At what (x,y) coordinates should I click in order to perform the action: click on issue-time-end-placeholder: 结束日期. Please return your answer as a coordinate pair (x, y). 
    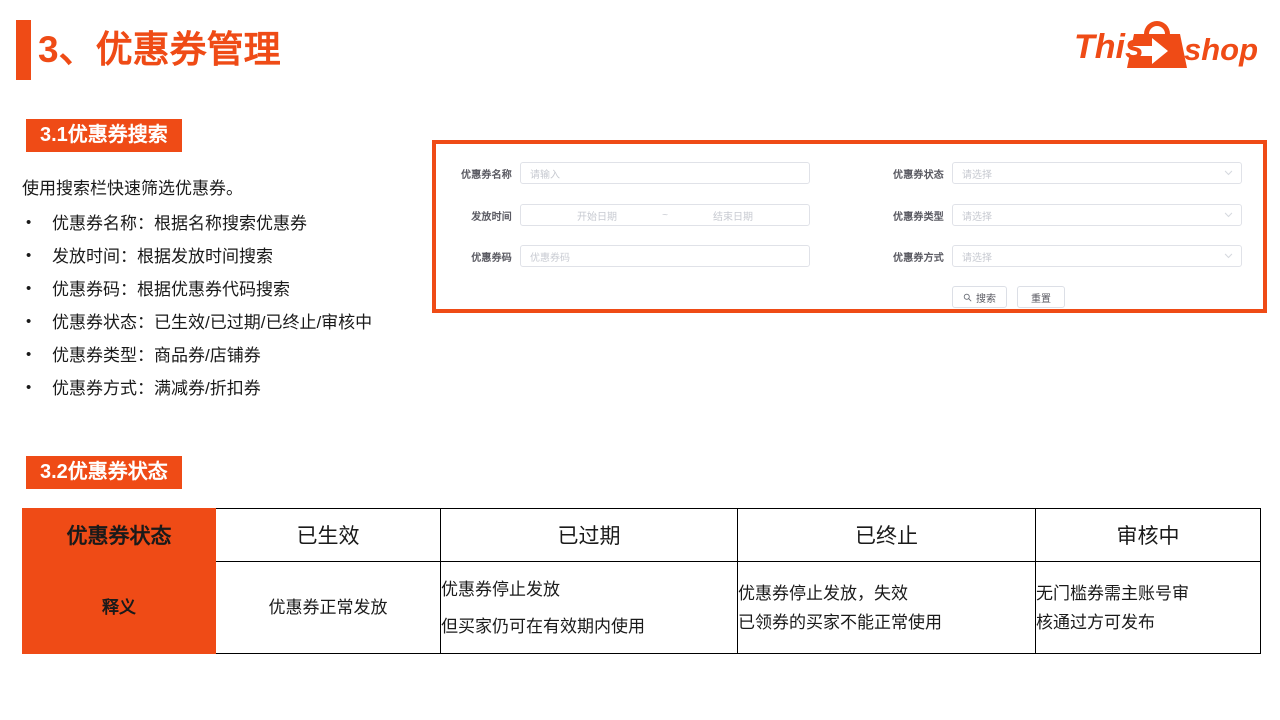
    Looking at the image, I should click on (733, 217).